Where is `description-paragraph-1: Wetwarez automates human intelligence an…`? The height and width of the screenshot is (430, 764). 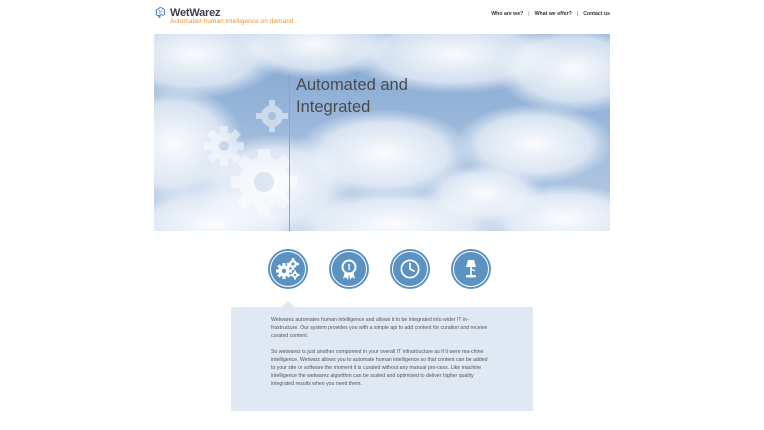 description-paragraph-1: Wetwarez automates human intelligence an… is located at coordinates (379, 328).